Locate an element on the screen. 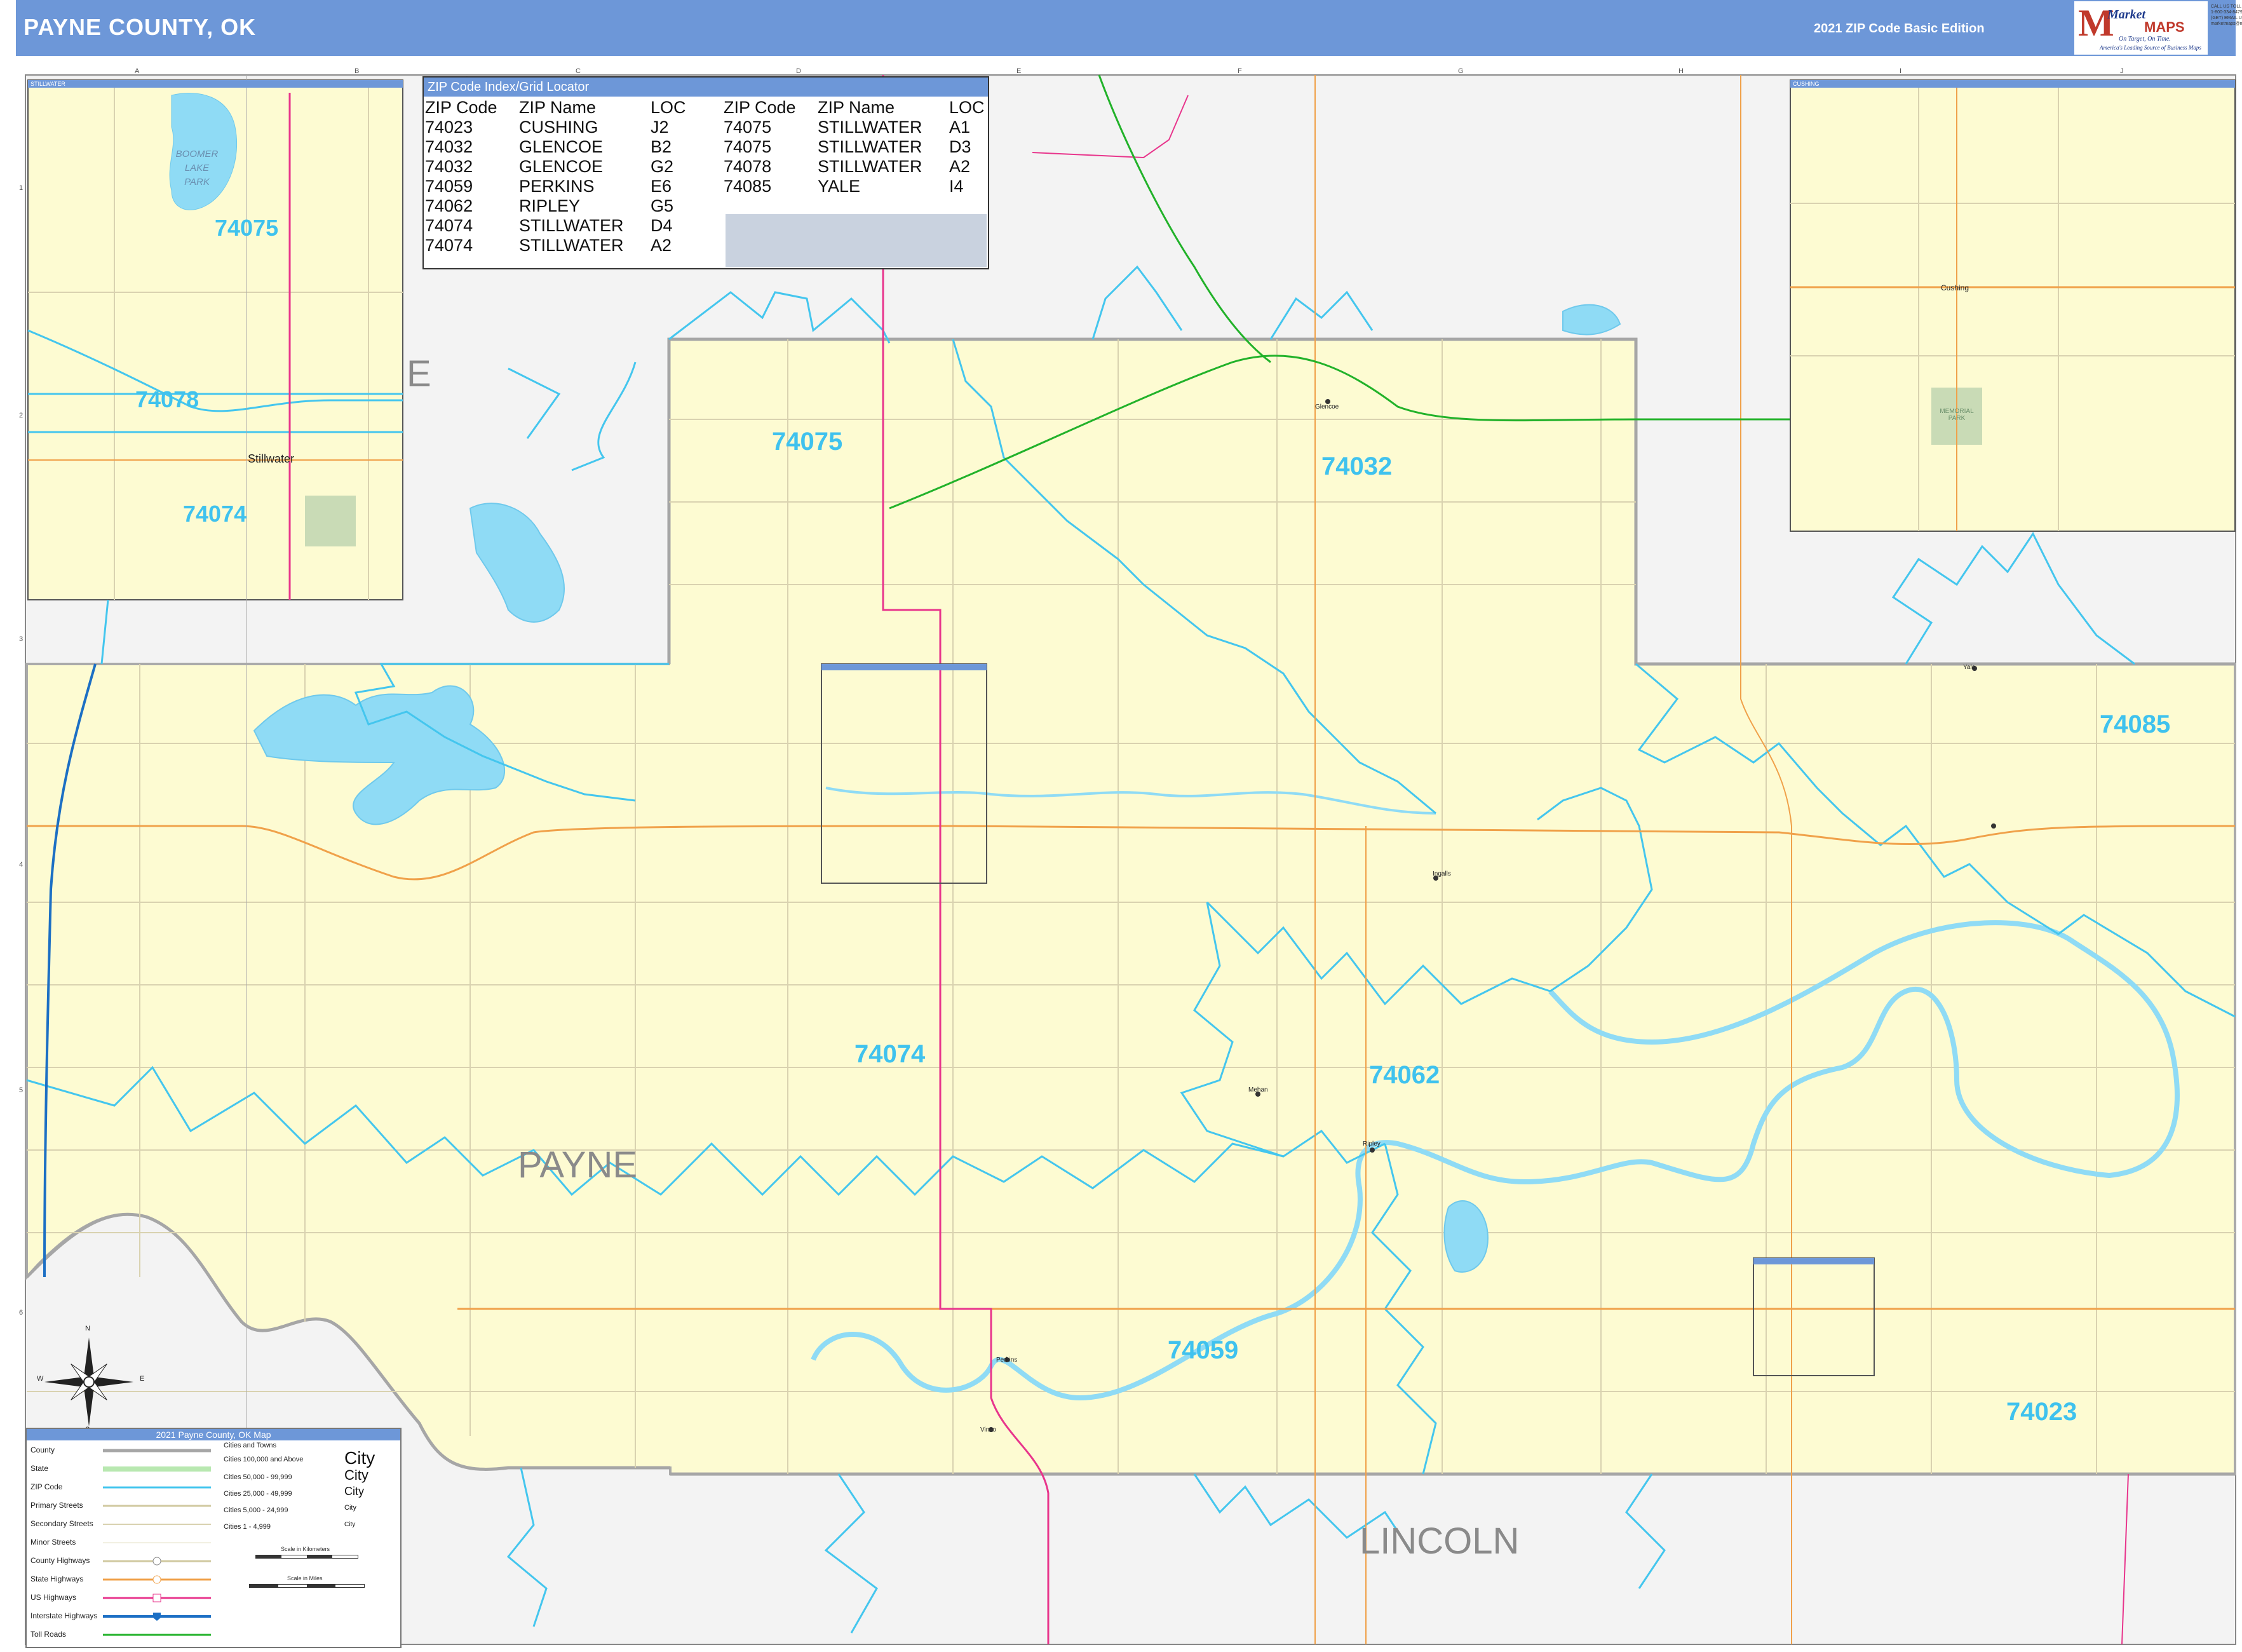 Image resolution: width=2242 pixels, height=1652 pixels. compass-n-label: N is located at coordinates (87, 1328).